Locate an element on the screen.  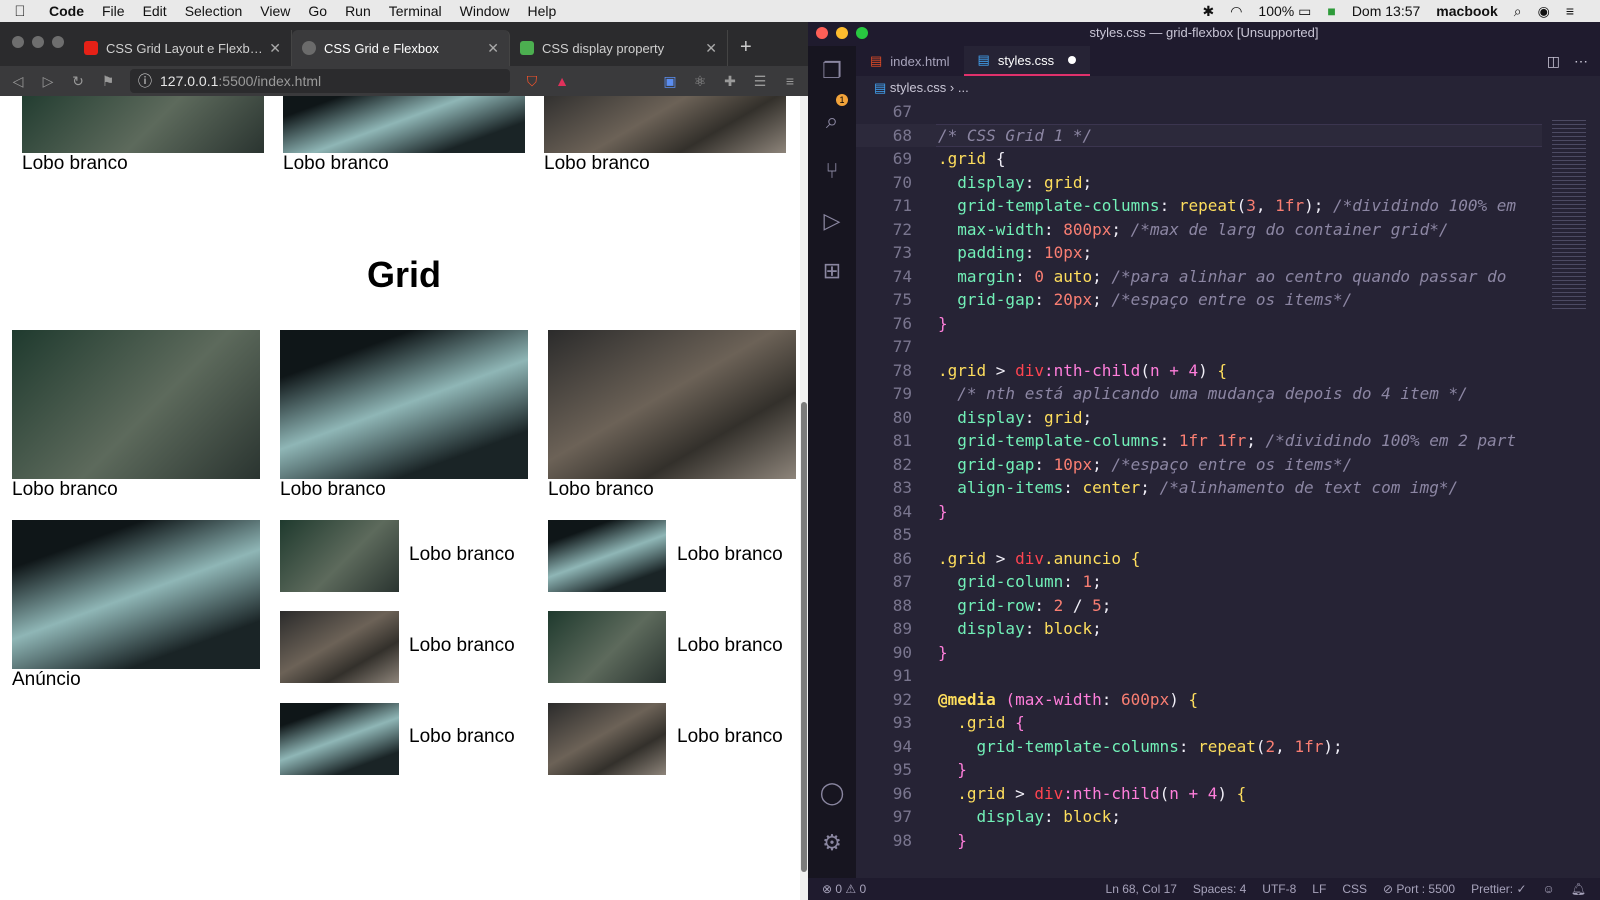
reload-icon: ↻ is located at coordinates (78, 81).